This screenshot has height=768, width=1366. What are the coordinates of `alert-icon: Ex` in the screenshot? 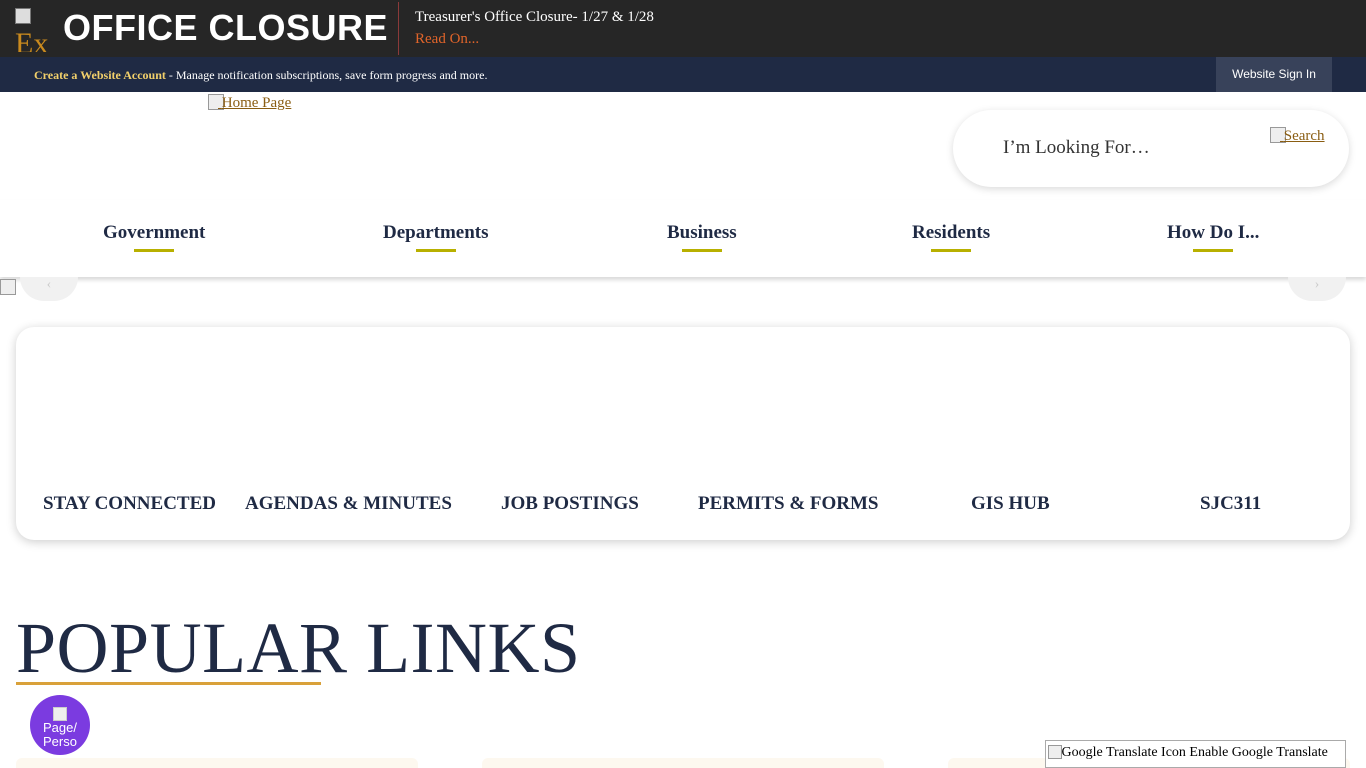 It's located at (34, 30).